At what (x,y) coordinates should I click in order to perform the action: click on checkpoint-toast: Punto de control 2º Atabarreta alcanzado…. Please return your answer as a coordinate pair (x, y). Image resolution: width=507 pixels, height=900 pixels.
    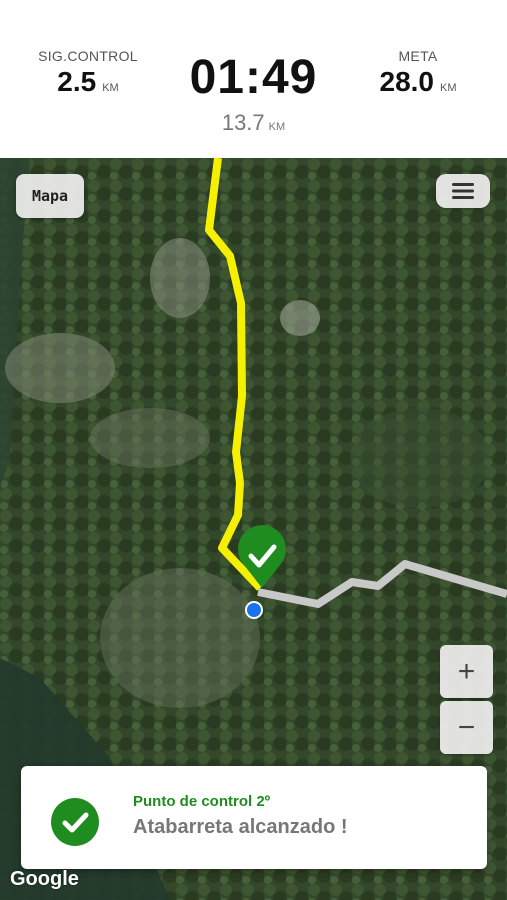
    Looking at the image, I should click on (254, 817).